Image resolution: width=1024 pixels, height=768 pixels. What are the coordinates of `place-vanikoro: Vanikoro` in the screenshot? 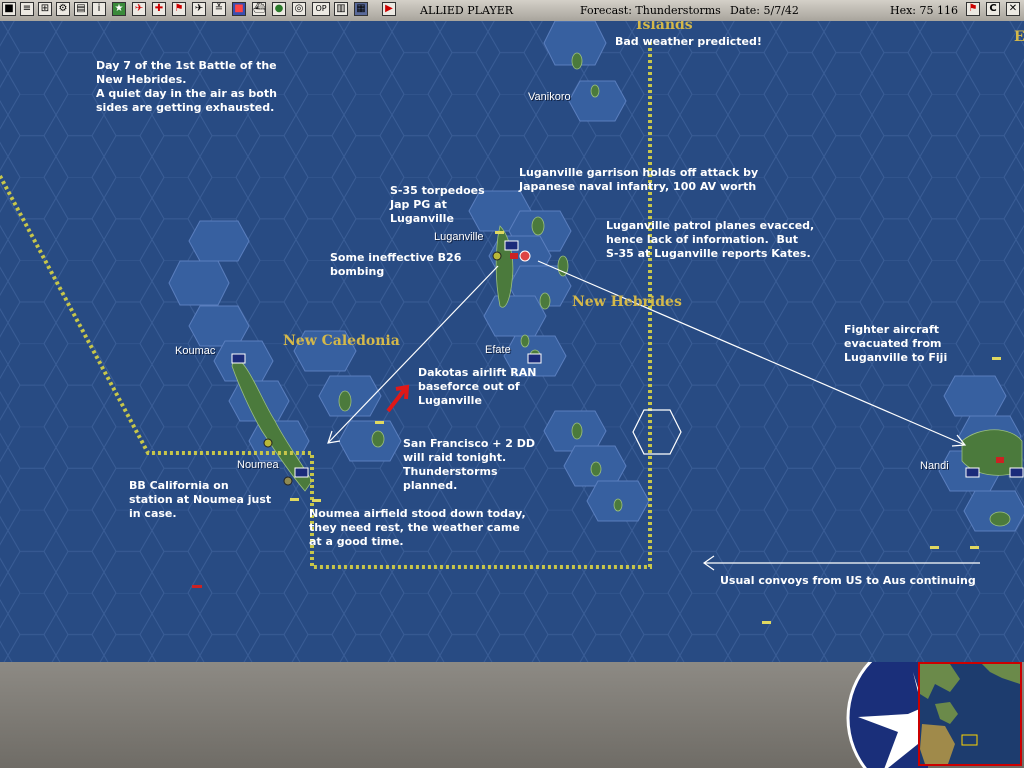 It's located at (549, 97).